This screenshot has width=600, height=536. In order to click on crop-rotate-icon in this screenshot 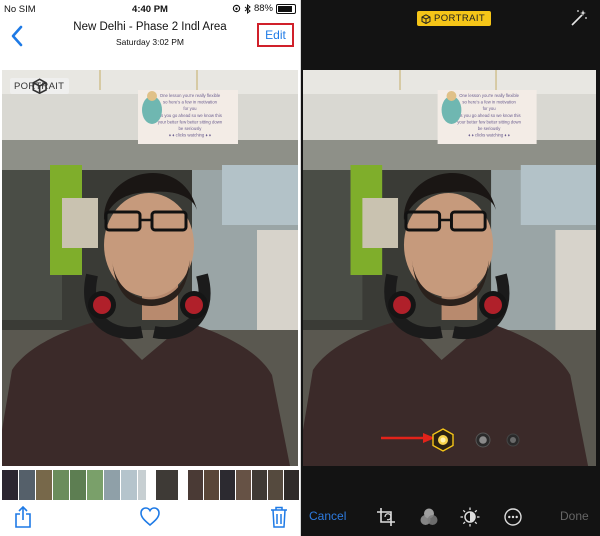, I will do `click(386, 517)`.